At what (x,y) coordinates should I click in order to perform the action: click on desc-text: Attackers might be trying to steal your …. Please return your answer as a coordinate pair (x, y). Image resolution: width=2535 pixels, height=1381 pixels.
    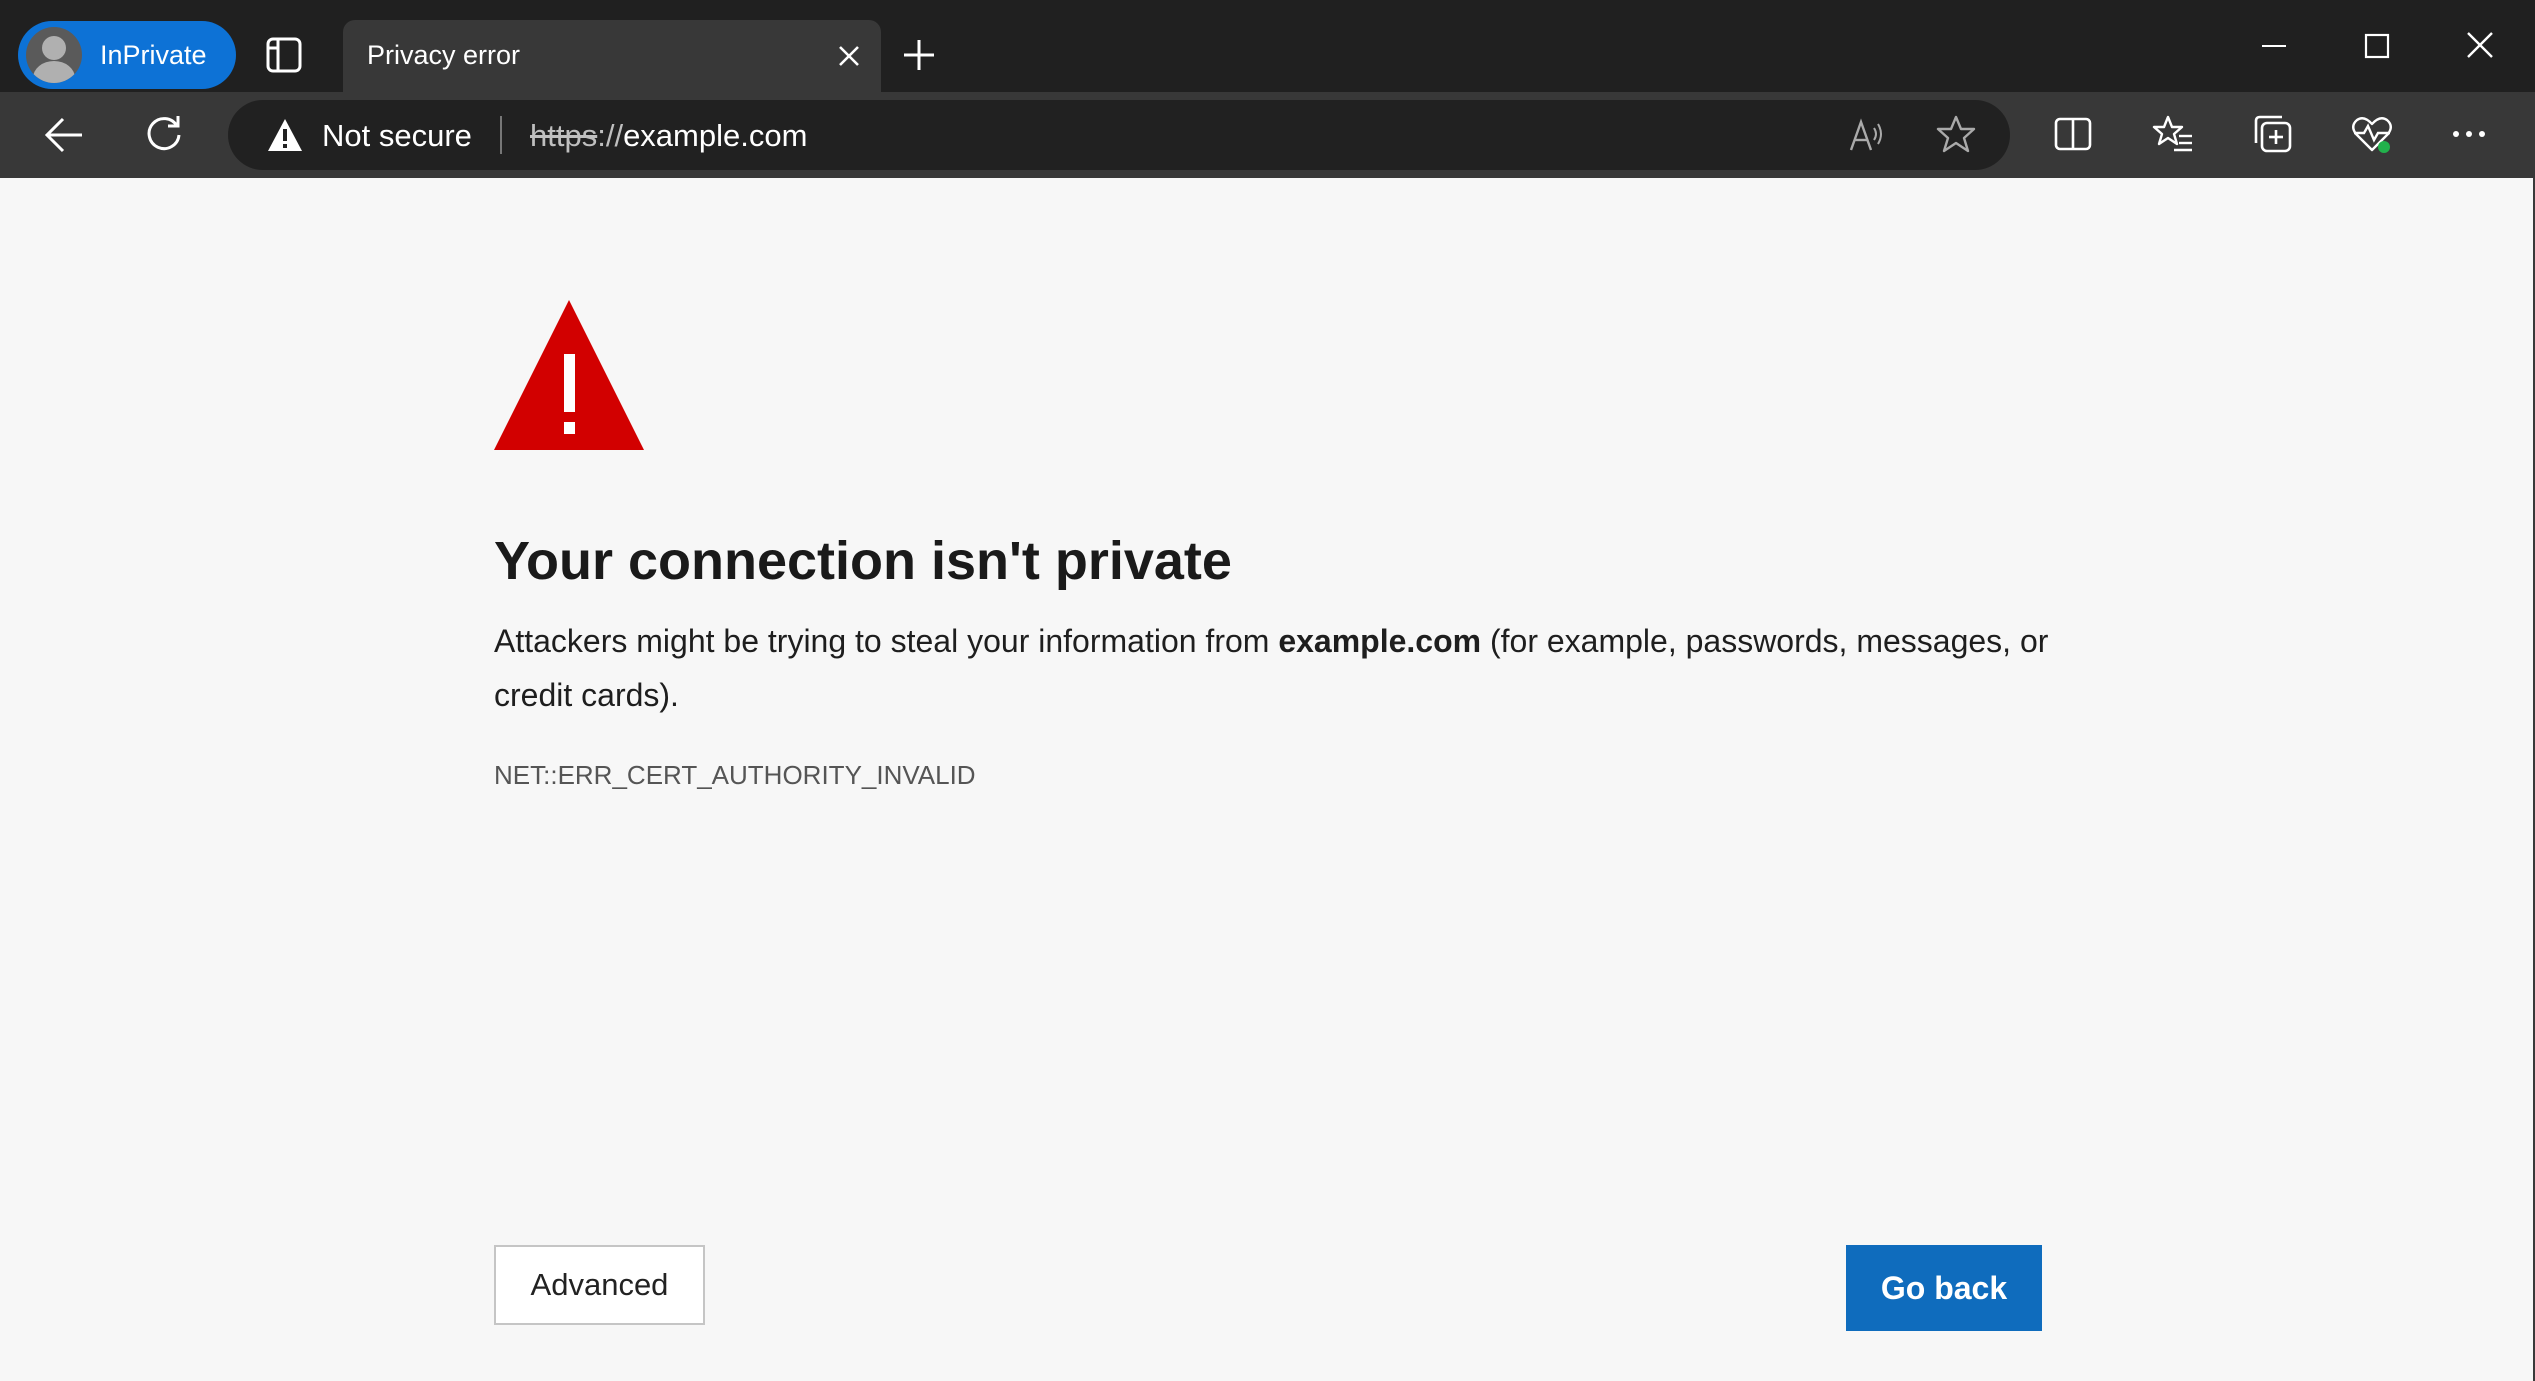
    Looking at the image, I should click on (886, 641).